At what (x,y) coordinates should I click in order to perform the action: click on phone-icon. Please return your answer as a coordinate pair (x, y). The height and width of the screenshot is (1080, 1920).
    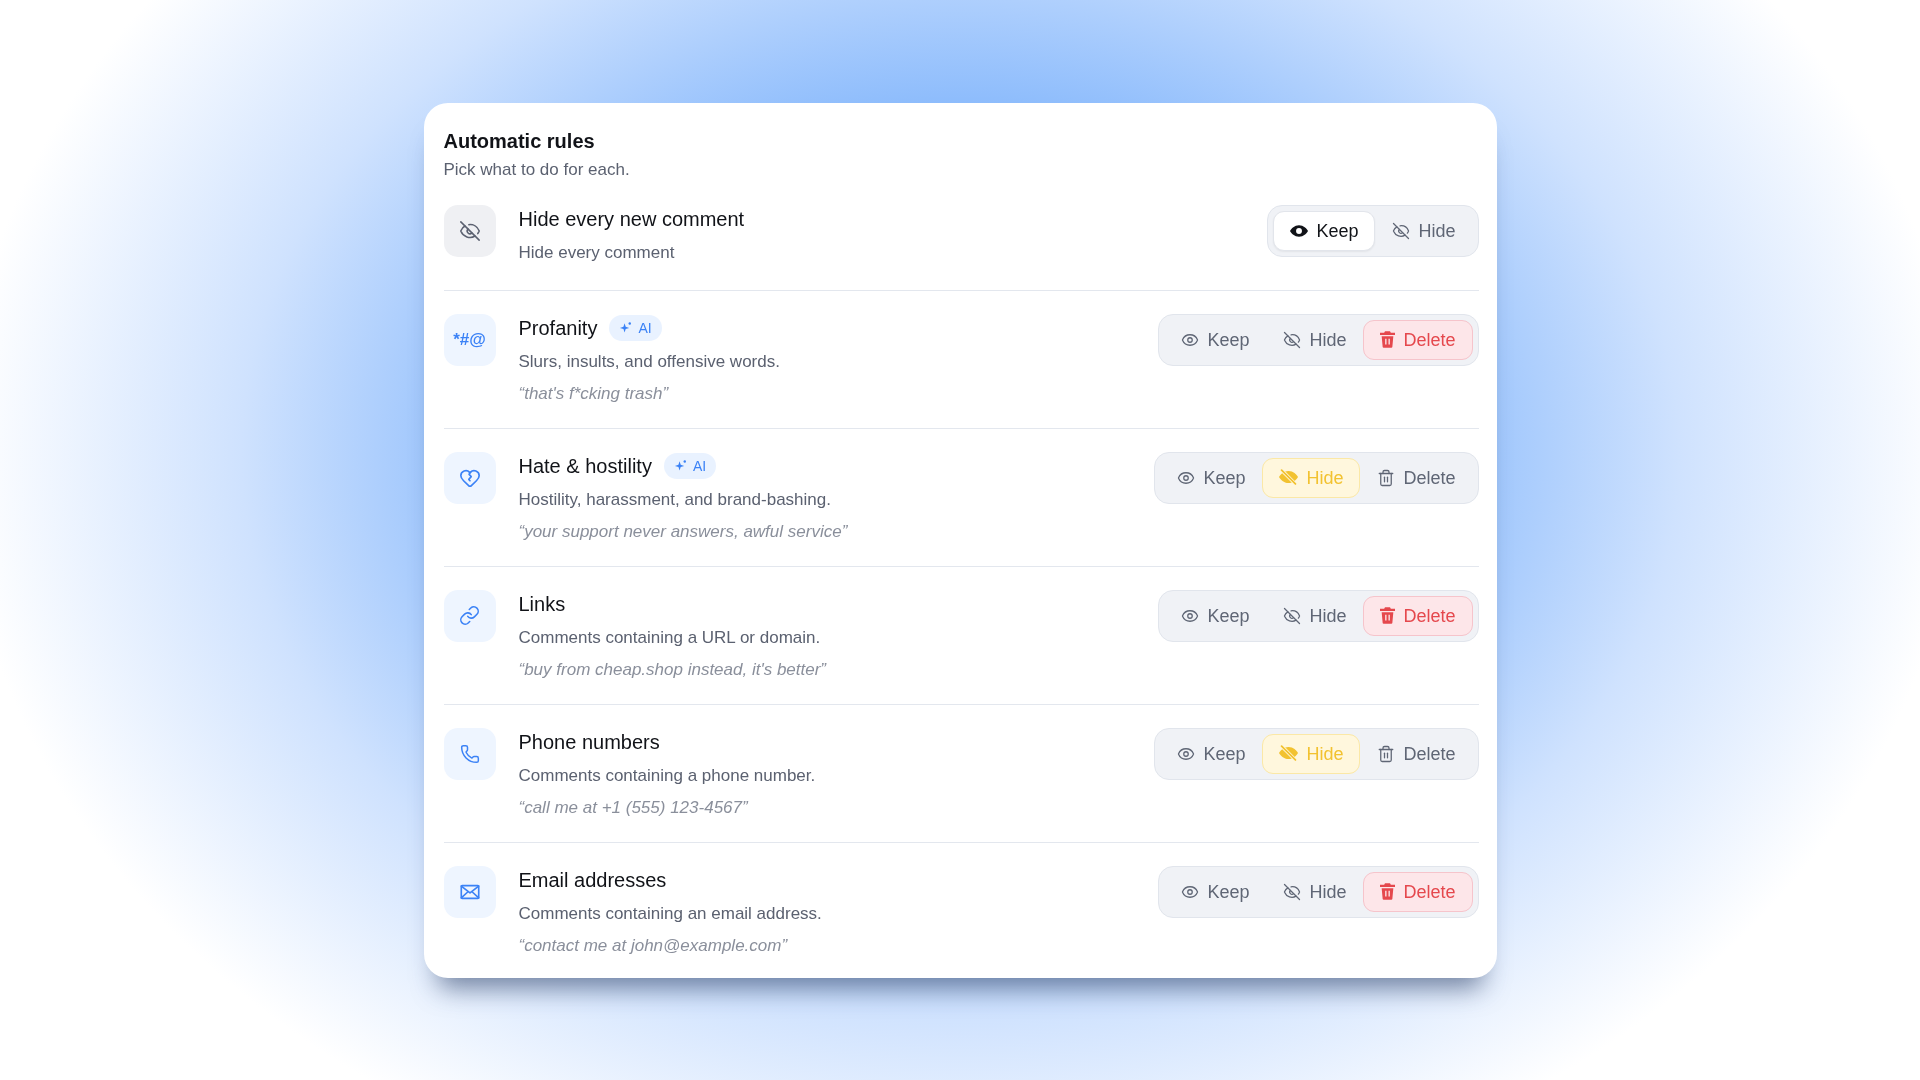
    Looking at the image, I should click on (469, 753).